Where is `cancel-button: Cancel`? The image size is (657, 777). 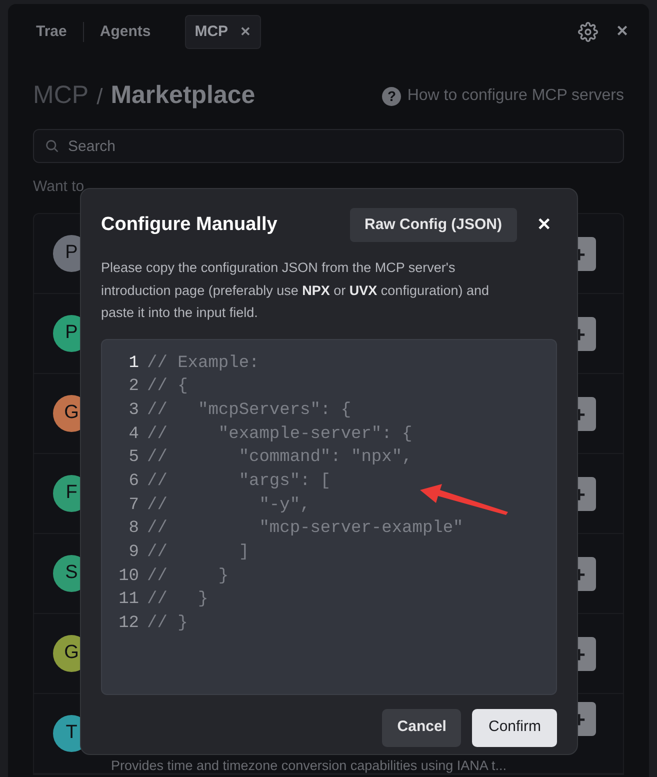
cancel-button: Cancel is located at coordinates (422, 727).